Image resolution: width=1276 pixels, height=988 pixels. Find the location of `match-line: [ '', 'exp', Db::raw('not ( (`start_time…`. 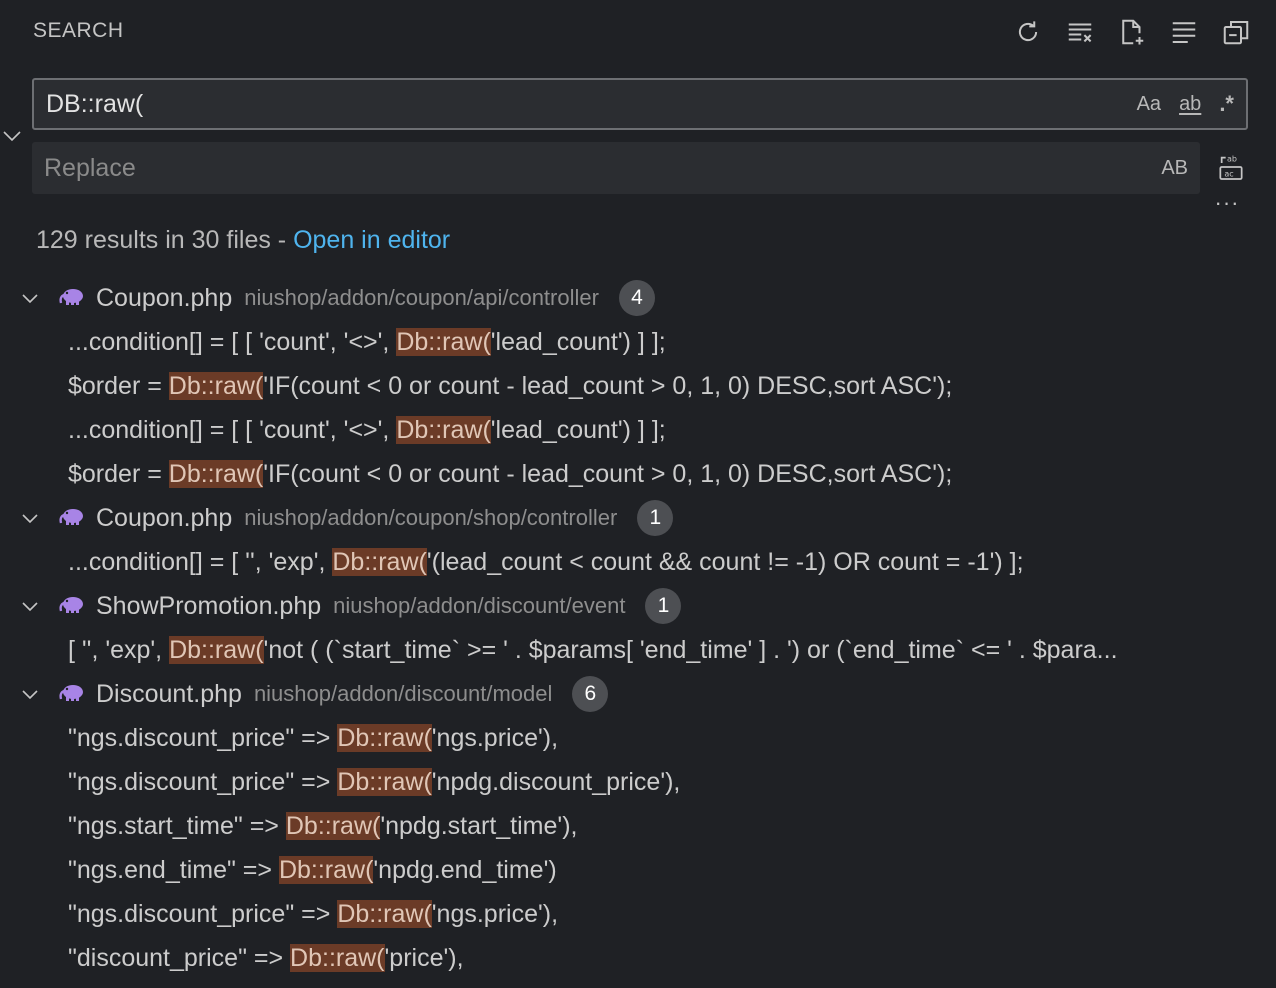

match-line: [ '', 'exp', Db::raw('not ( (`start_time… is located at coordinates (634, 650).